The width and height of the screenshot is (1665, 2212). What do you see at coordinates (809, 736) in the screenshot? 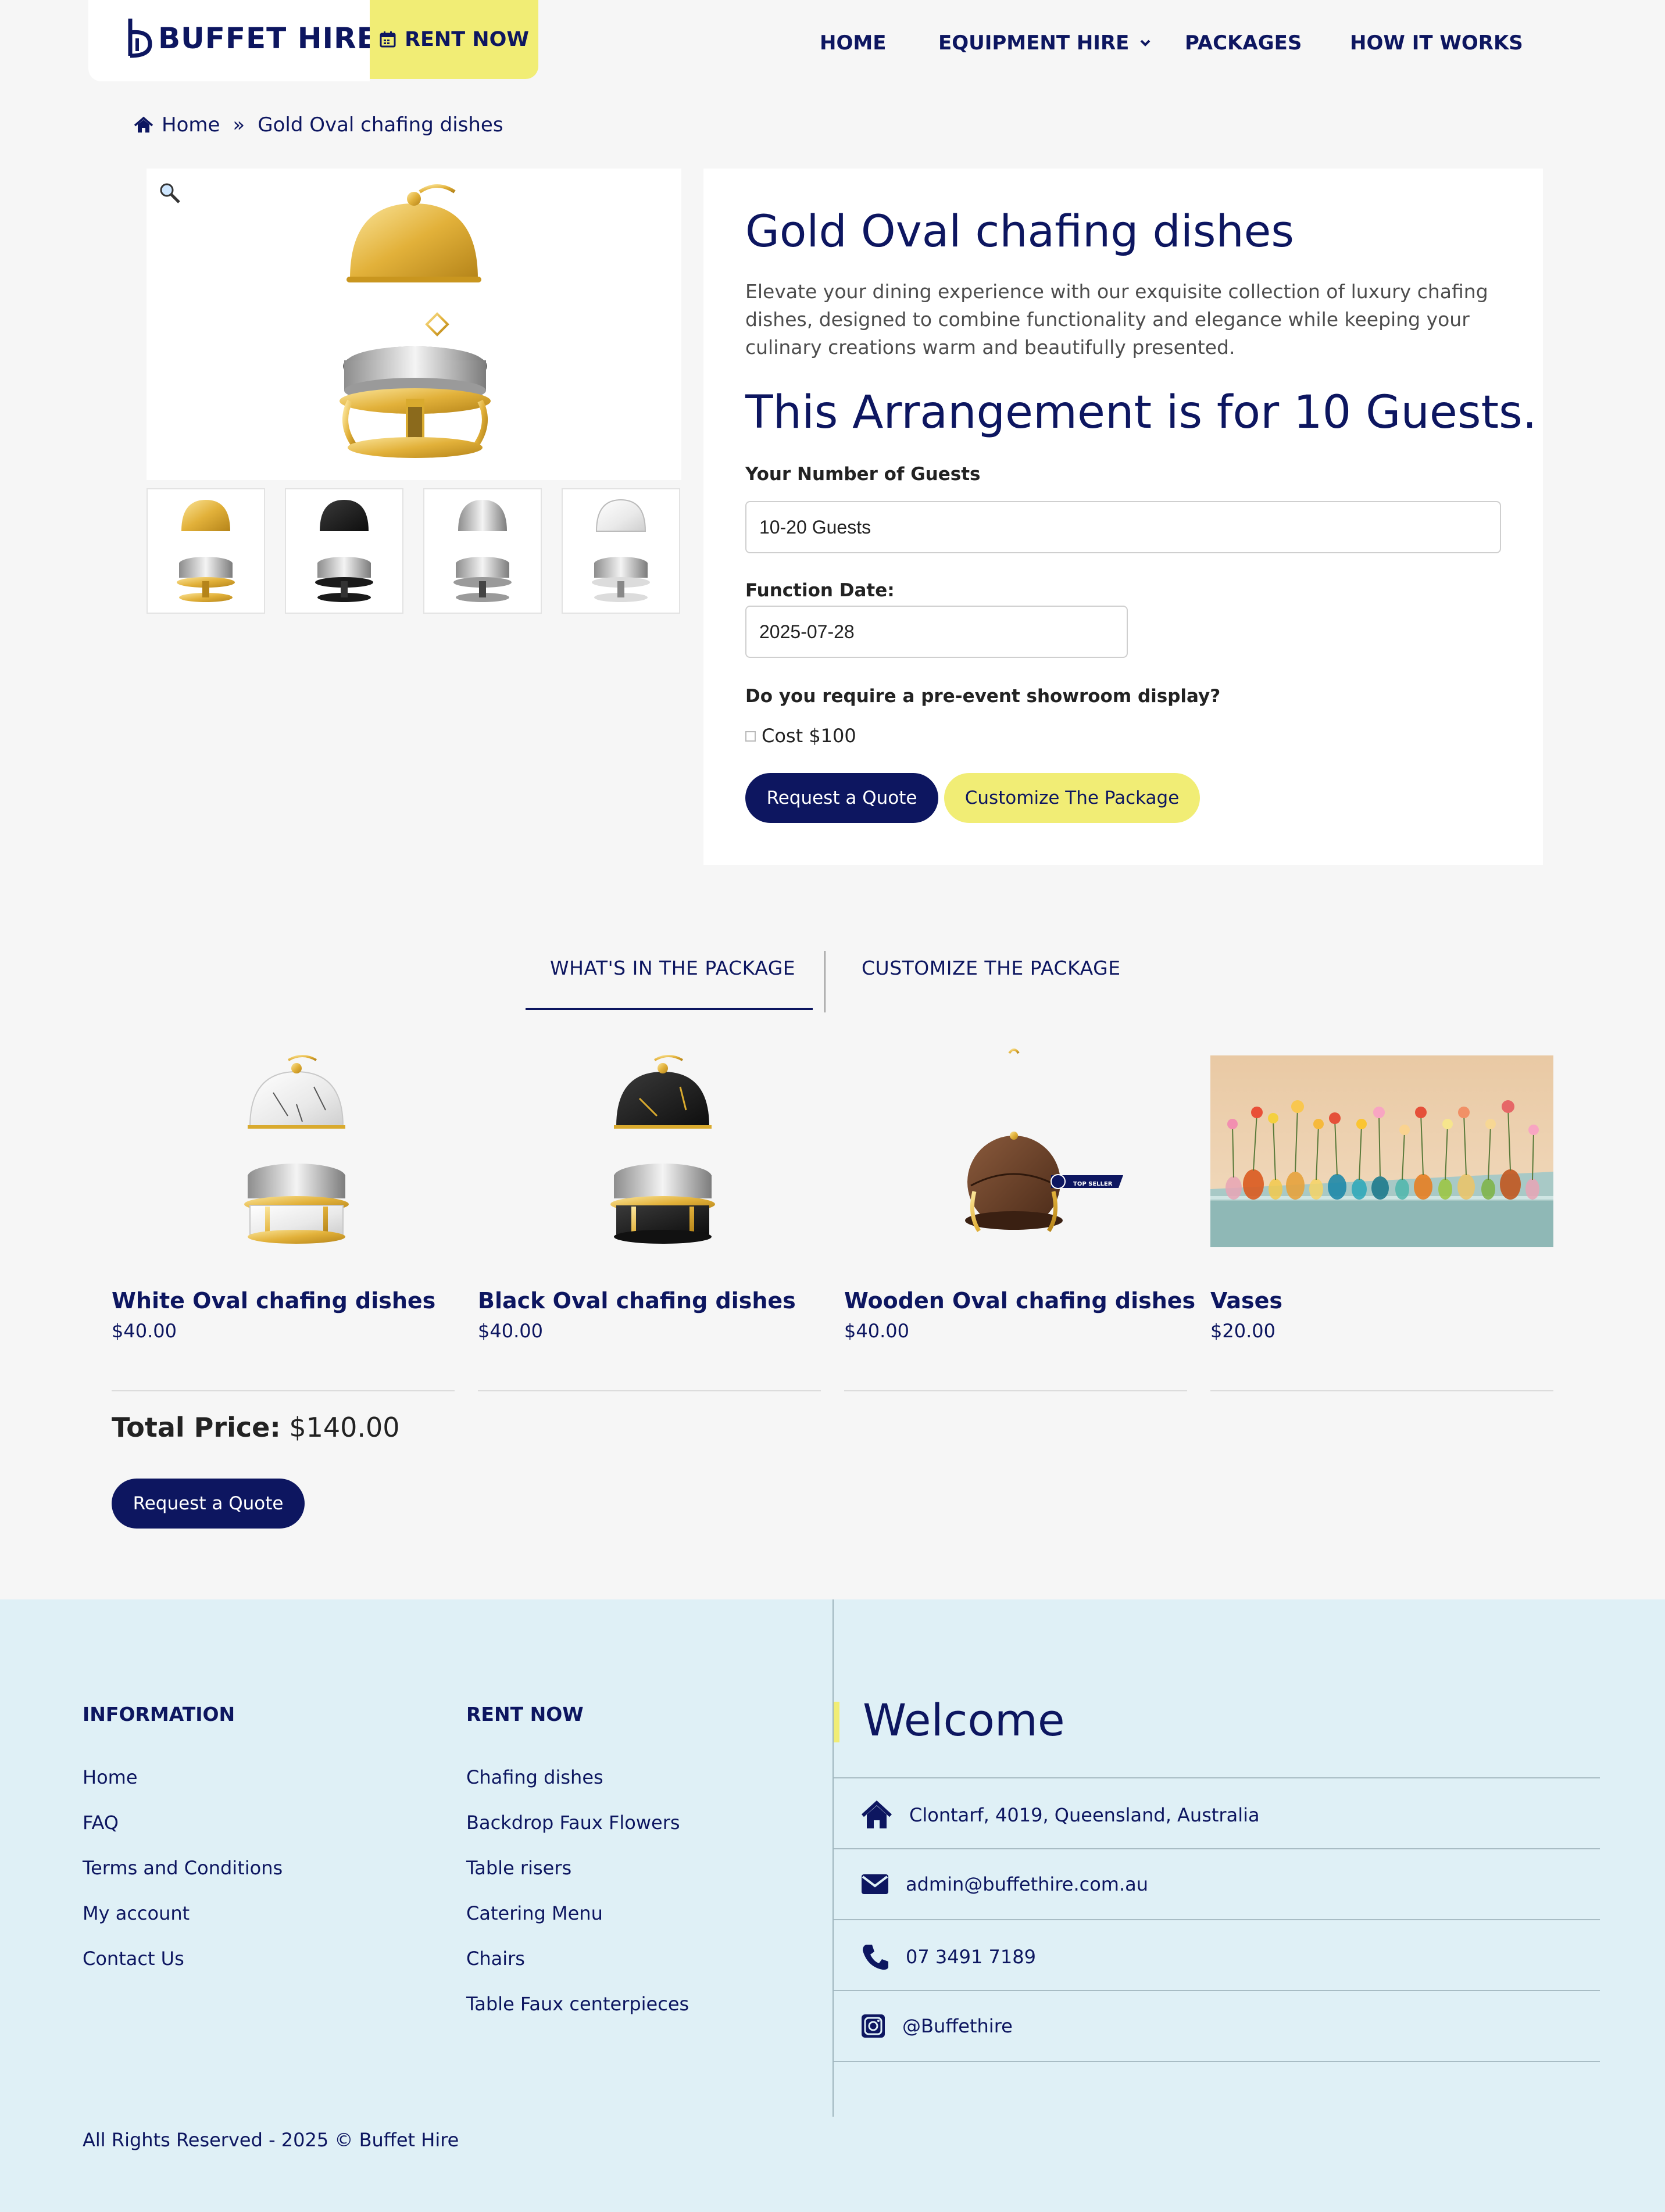
I see `showroom-cost: Cost $100` at bounding box center [809, 736].